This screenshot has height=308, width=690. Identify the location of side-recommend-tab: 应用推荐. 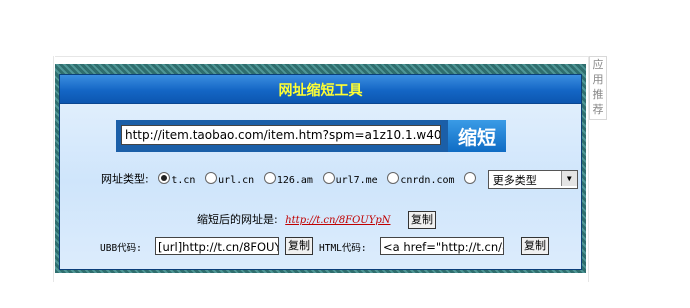
(598, 88).